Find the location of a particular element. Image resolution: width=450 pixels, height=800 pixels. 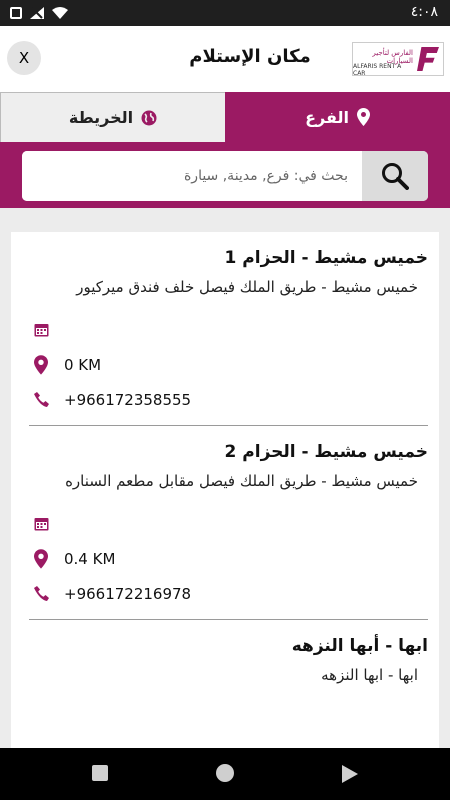

search-input is located at coordinates (192, 176).